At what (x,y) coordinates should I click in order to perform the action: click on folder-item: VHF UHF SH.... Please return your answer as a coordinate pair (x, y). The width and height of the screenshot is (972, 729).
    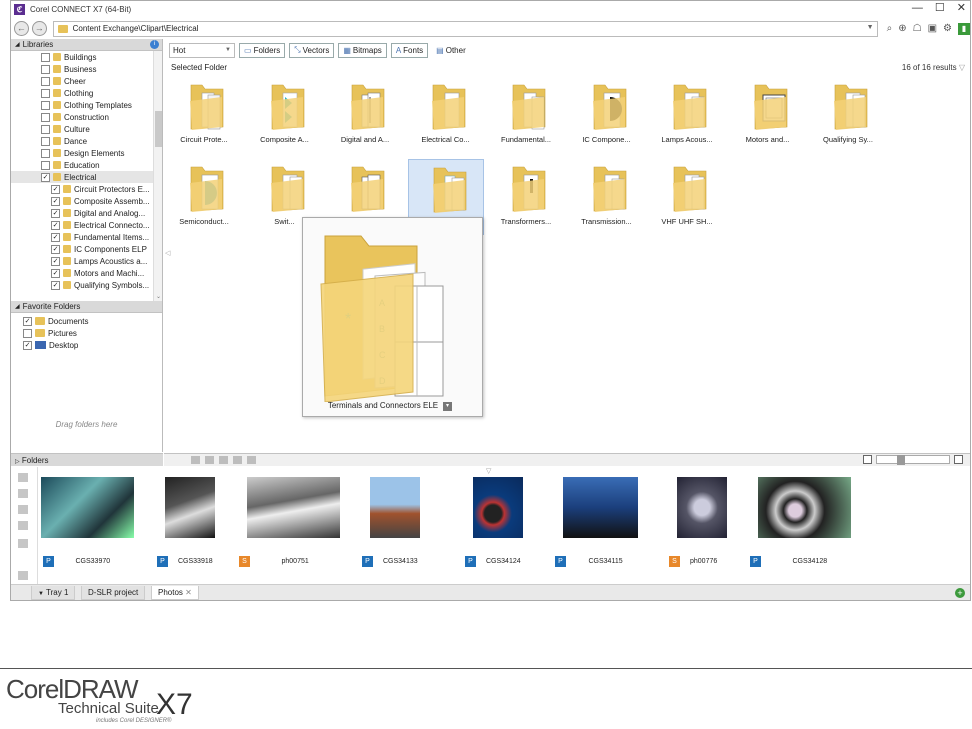
    Looking at the image, I should click on (687, 197).